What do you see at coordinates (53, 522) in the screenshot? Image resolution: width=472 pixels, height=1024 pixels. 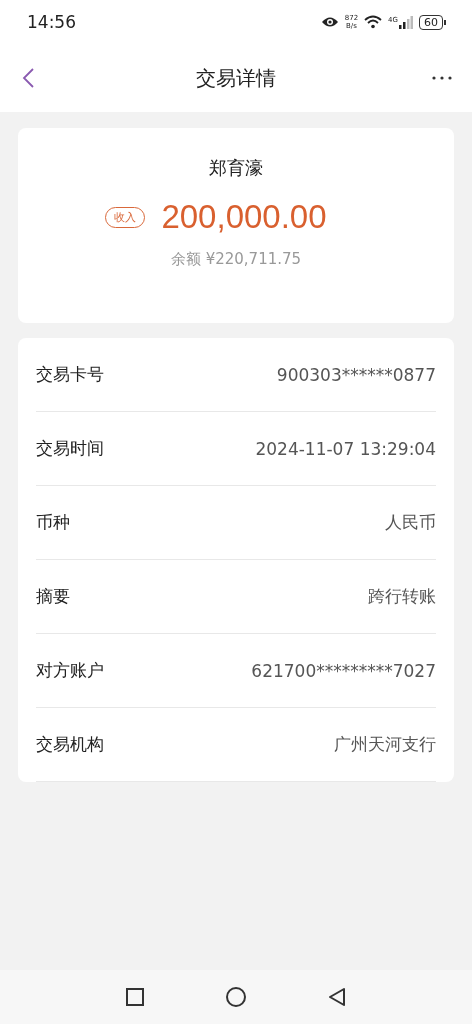 I see `detail-label: 币种` at bounding box center [53, 522].